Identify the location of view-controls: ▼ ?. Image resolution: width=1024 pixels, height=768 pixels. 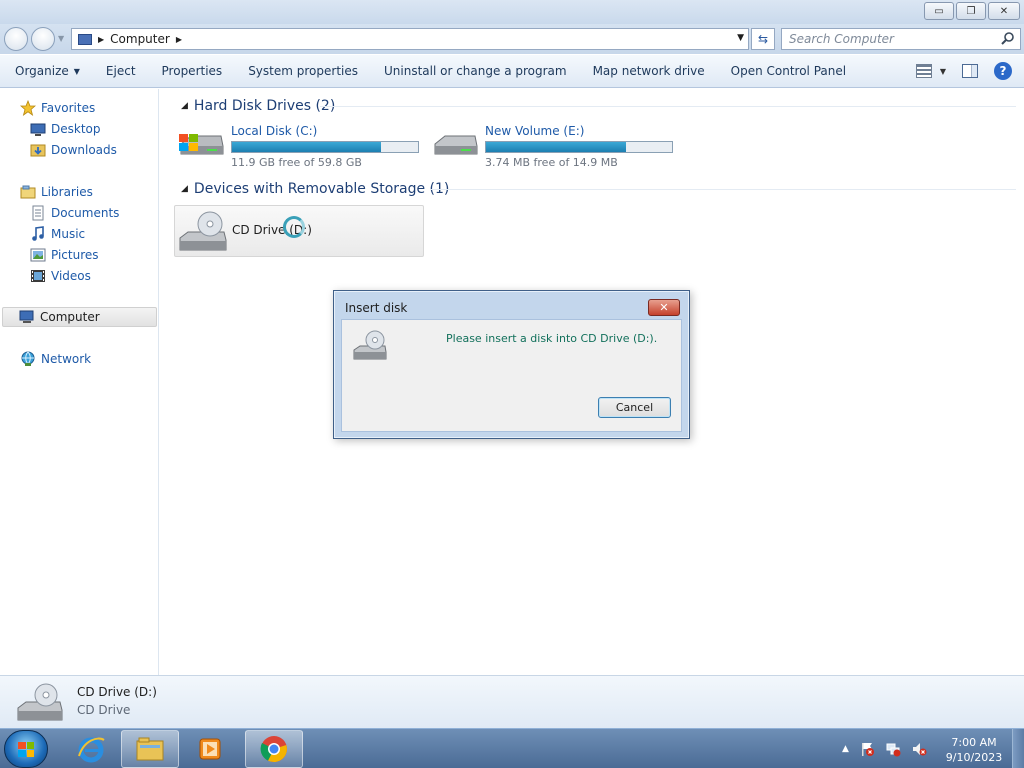
(963, 71).